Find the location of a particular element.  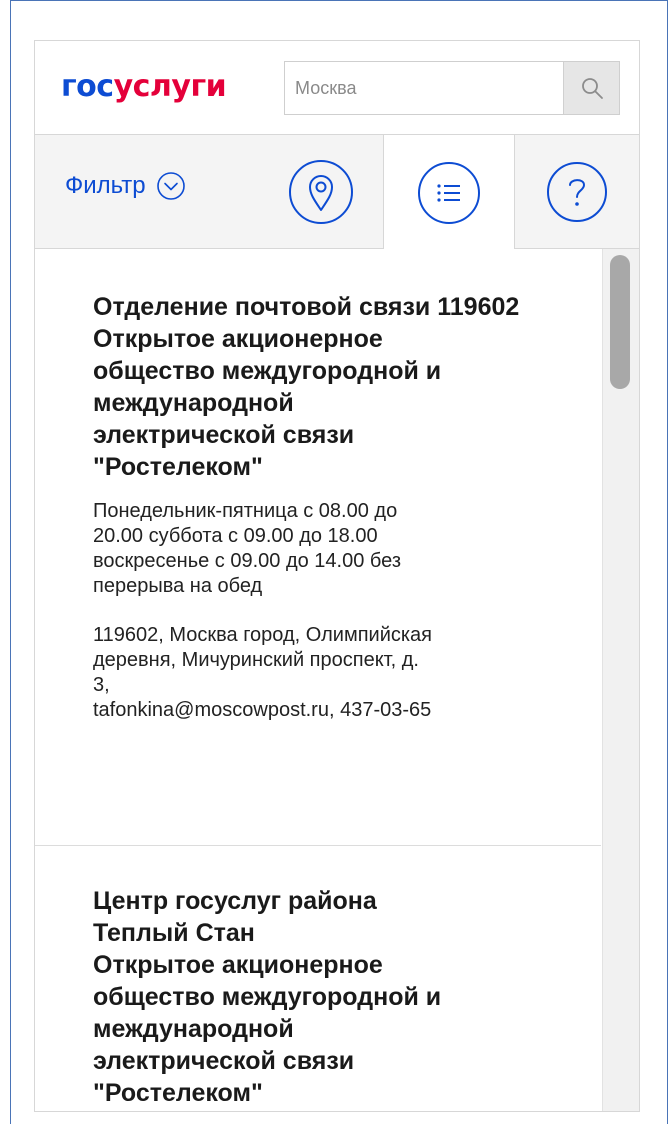

logo-part-uslugi: услуги is located at coordinates (170, 86).